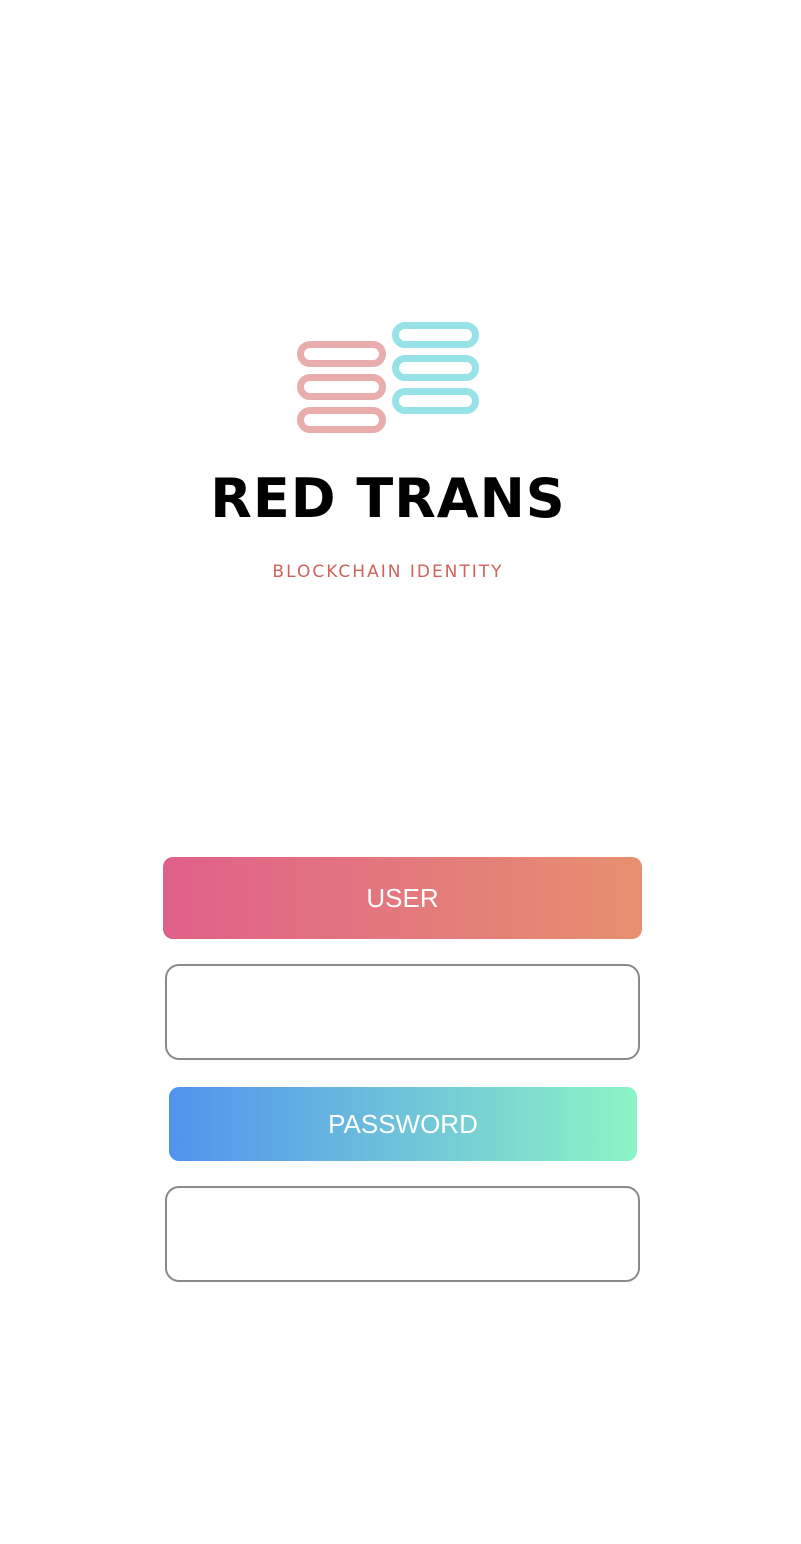 This screenshot has height=1544, width=801. What do you see at coordinates (402, 1234) in the screenshot?
I see `password-input` at bounding box center [402, 1234].